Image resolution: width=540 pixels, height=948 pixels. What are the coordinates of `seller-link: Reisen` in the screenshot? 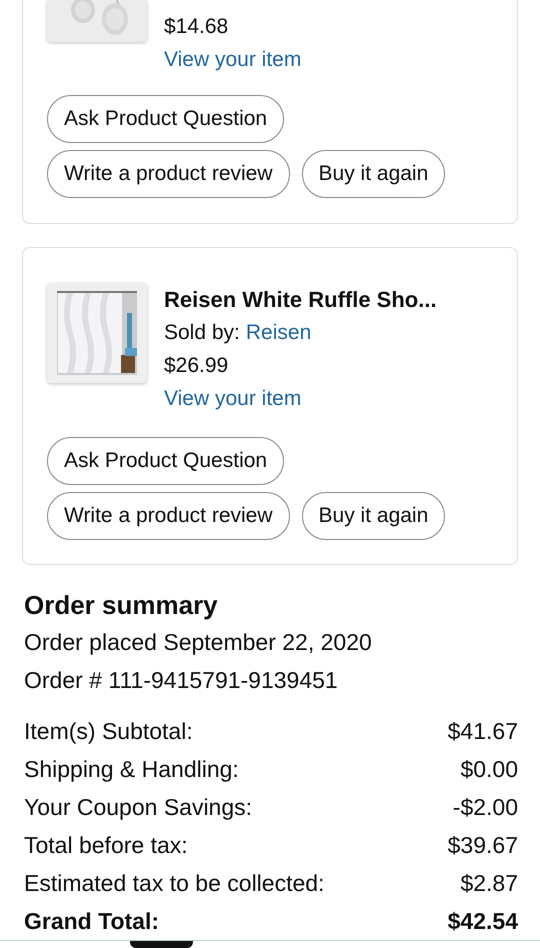 It's located at (279, 332).